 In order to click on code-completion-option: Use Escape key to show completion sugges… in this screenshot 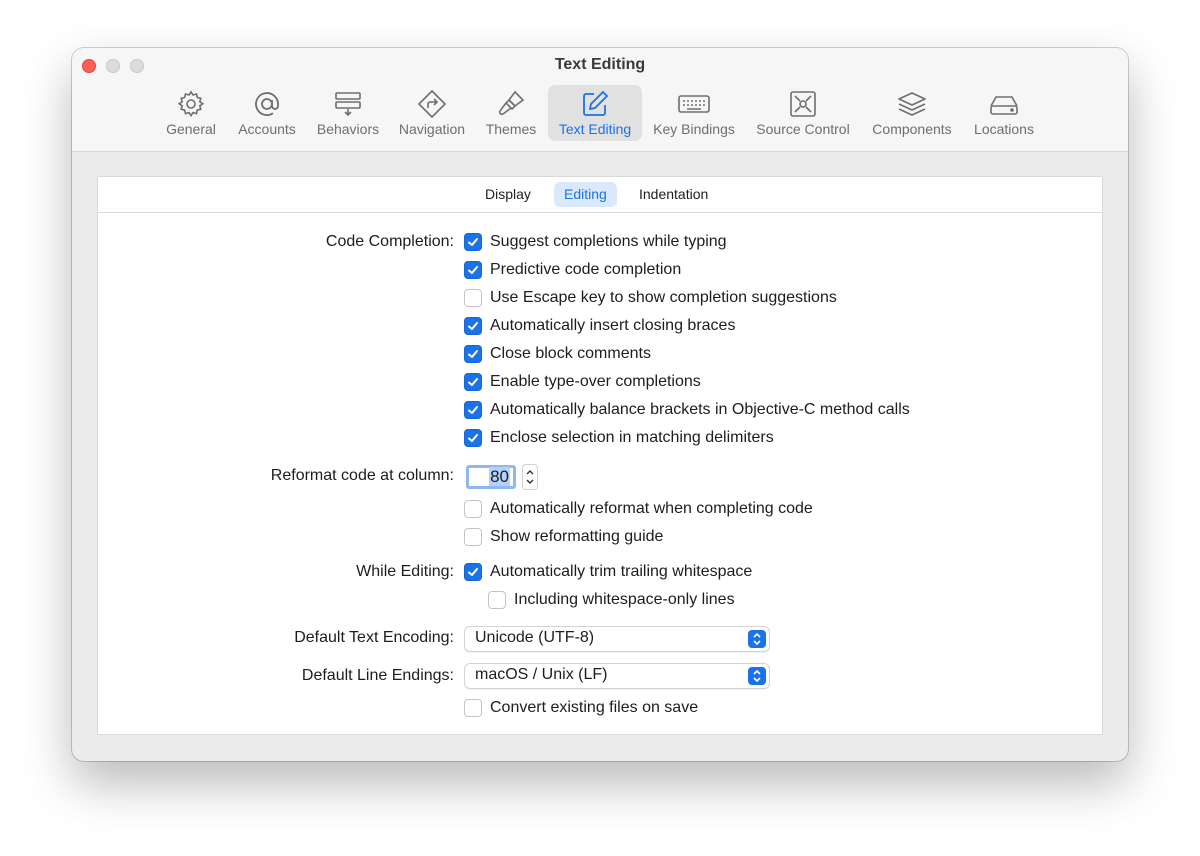, I will do `click(650, 298)`.